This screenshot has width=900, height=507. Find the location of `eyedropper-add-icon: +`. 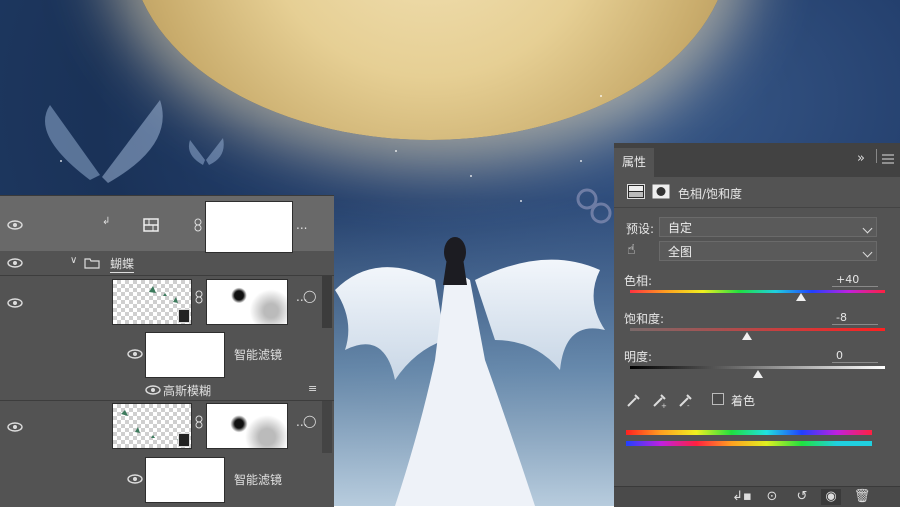

eyedropper-add-icon: + is located at coordinates (660, 400).